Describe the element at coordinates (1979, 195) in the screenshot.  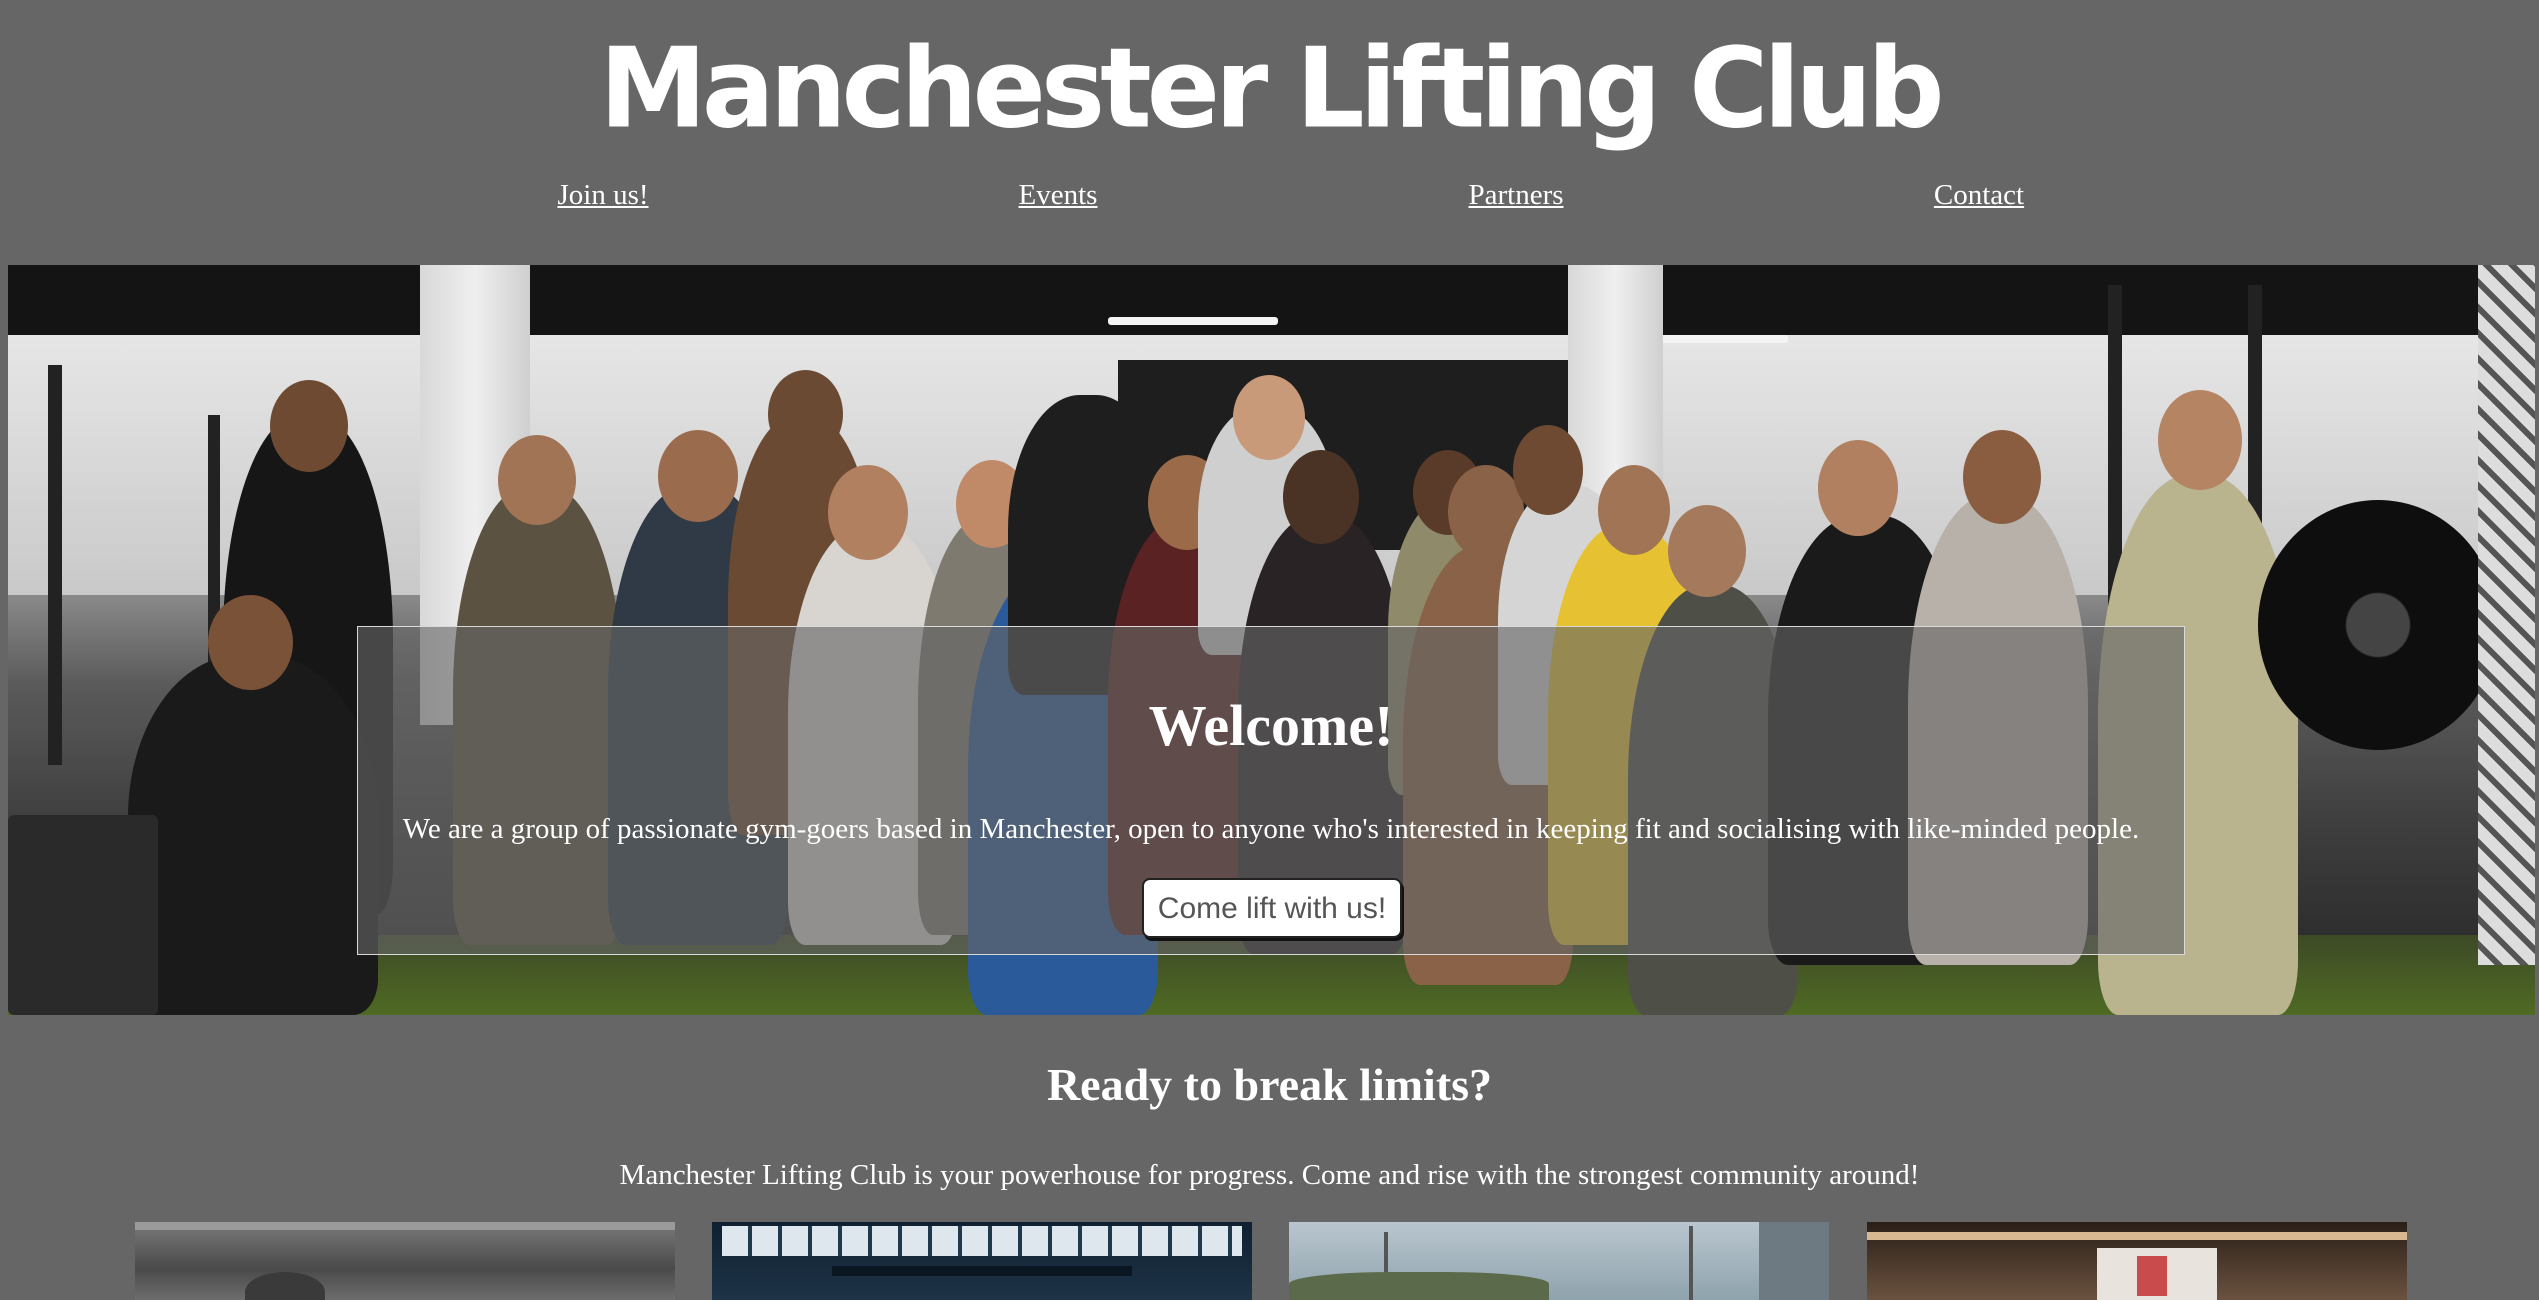
I see `nav-contact: Contact` at that location.